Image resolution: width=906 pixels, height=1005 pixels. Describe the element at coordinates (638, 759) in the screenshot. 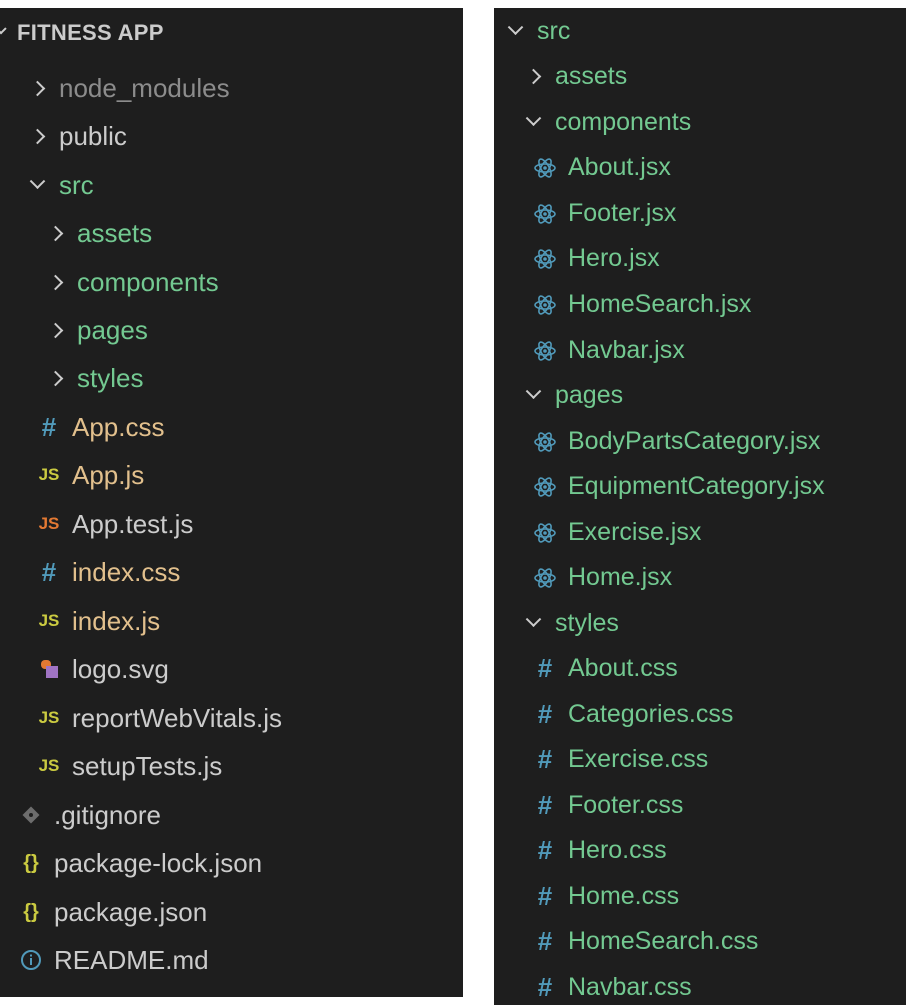

I see `file-label: Exercise.css` at that location.